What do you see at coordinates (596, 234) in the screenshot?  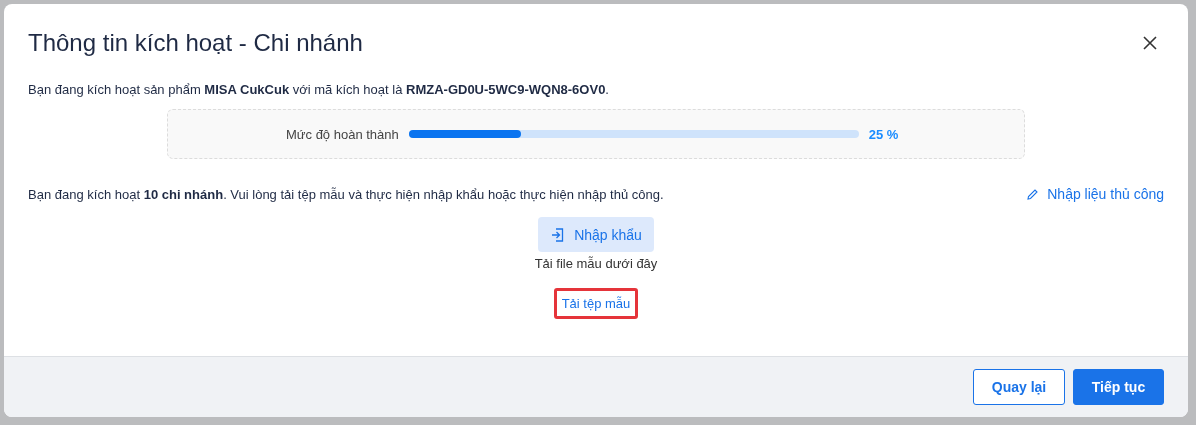 I see `import-button: Nhập khẩu` at bounding box center [596, 234].